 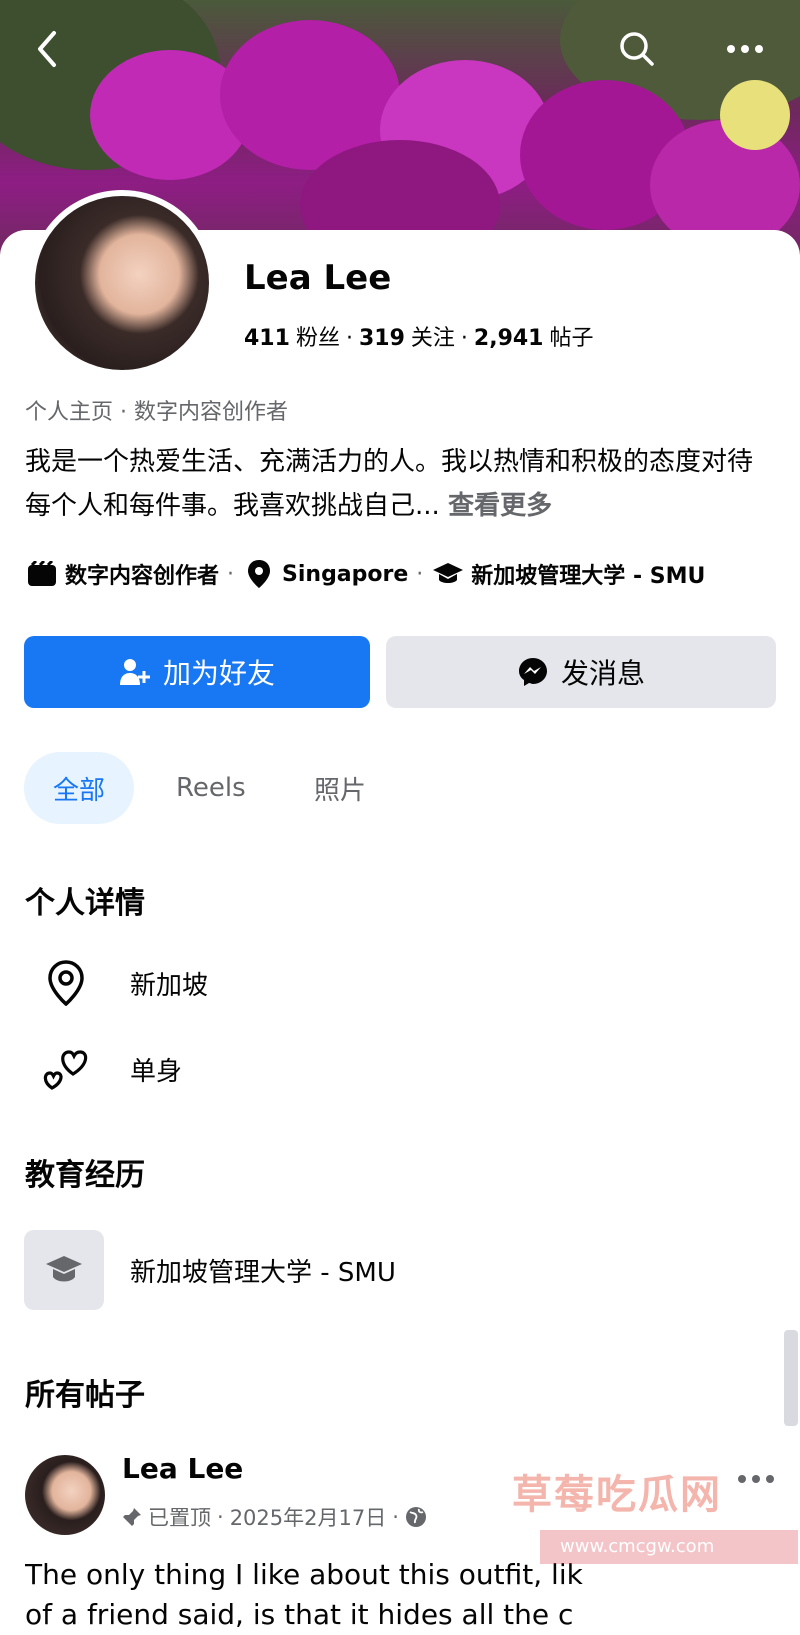 I want to click on avatar-image, so click(x=122, y=283).